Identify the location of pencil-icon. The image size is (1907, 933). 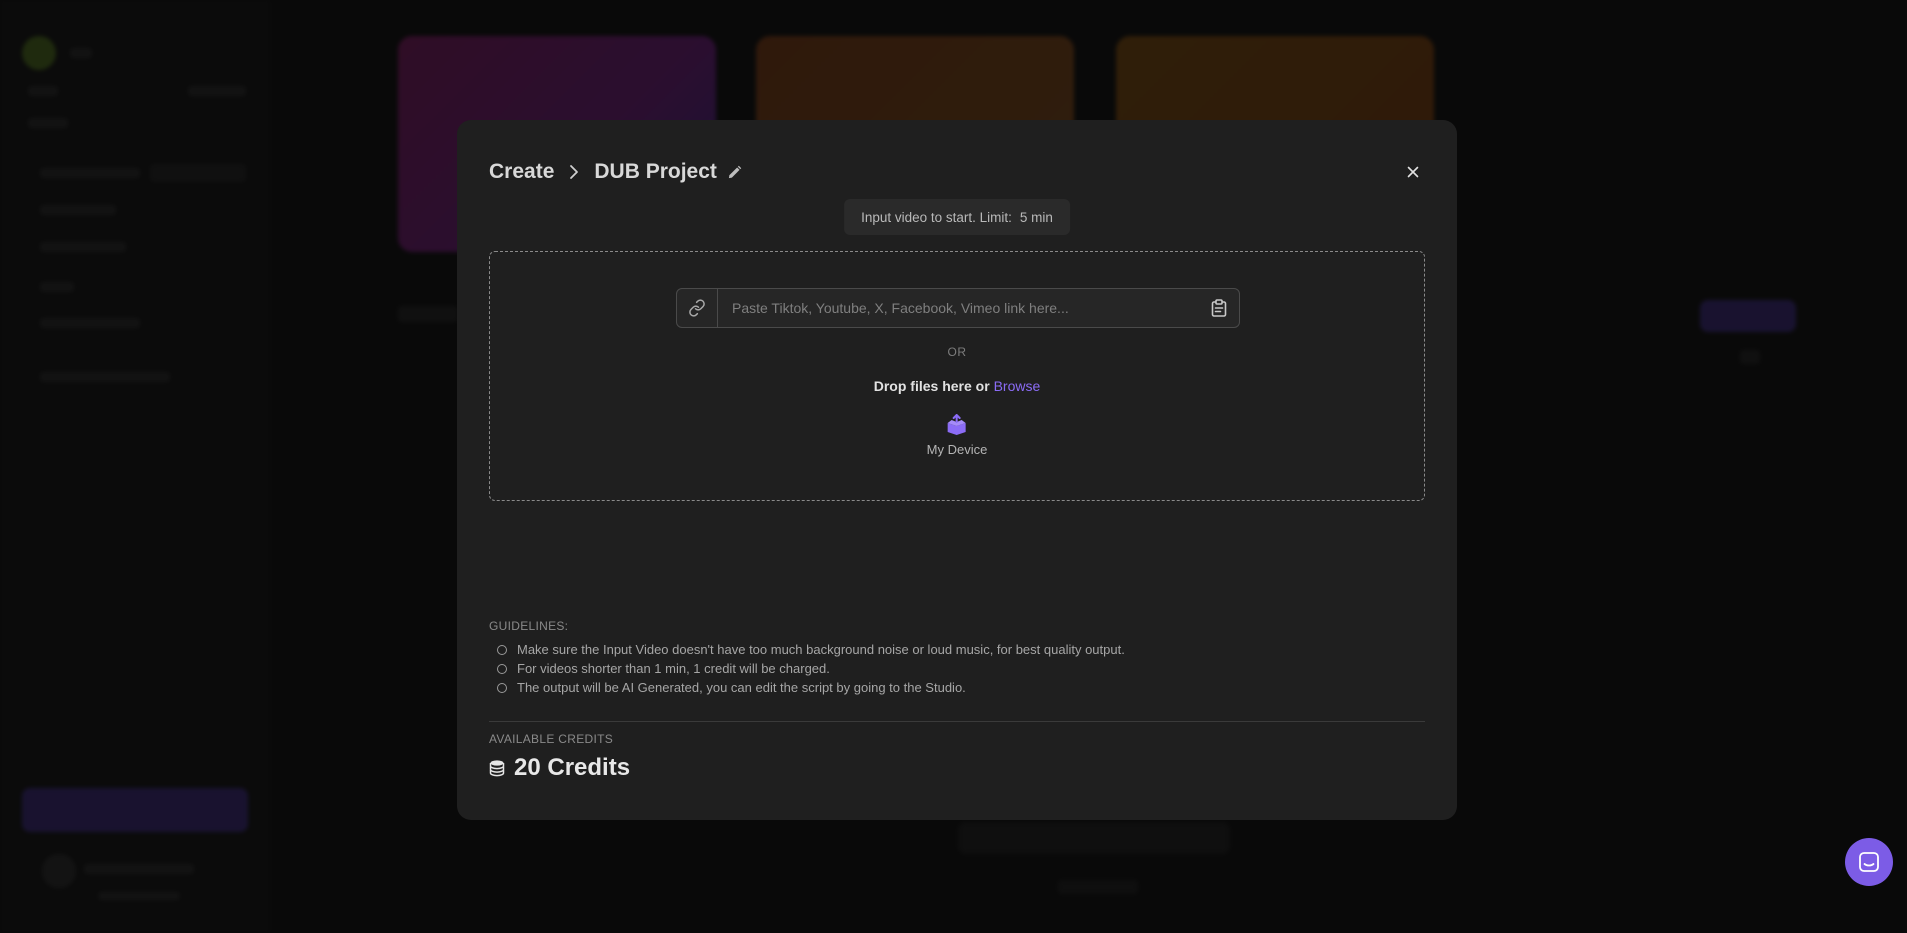
(734, 172).